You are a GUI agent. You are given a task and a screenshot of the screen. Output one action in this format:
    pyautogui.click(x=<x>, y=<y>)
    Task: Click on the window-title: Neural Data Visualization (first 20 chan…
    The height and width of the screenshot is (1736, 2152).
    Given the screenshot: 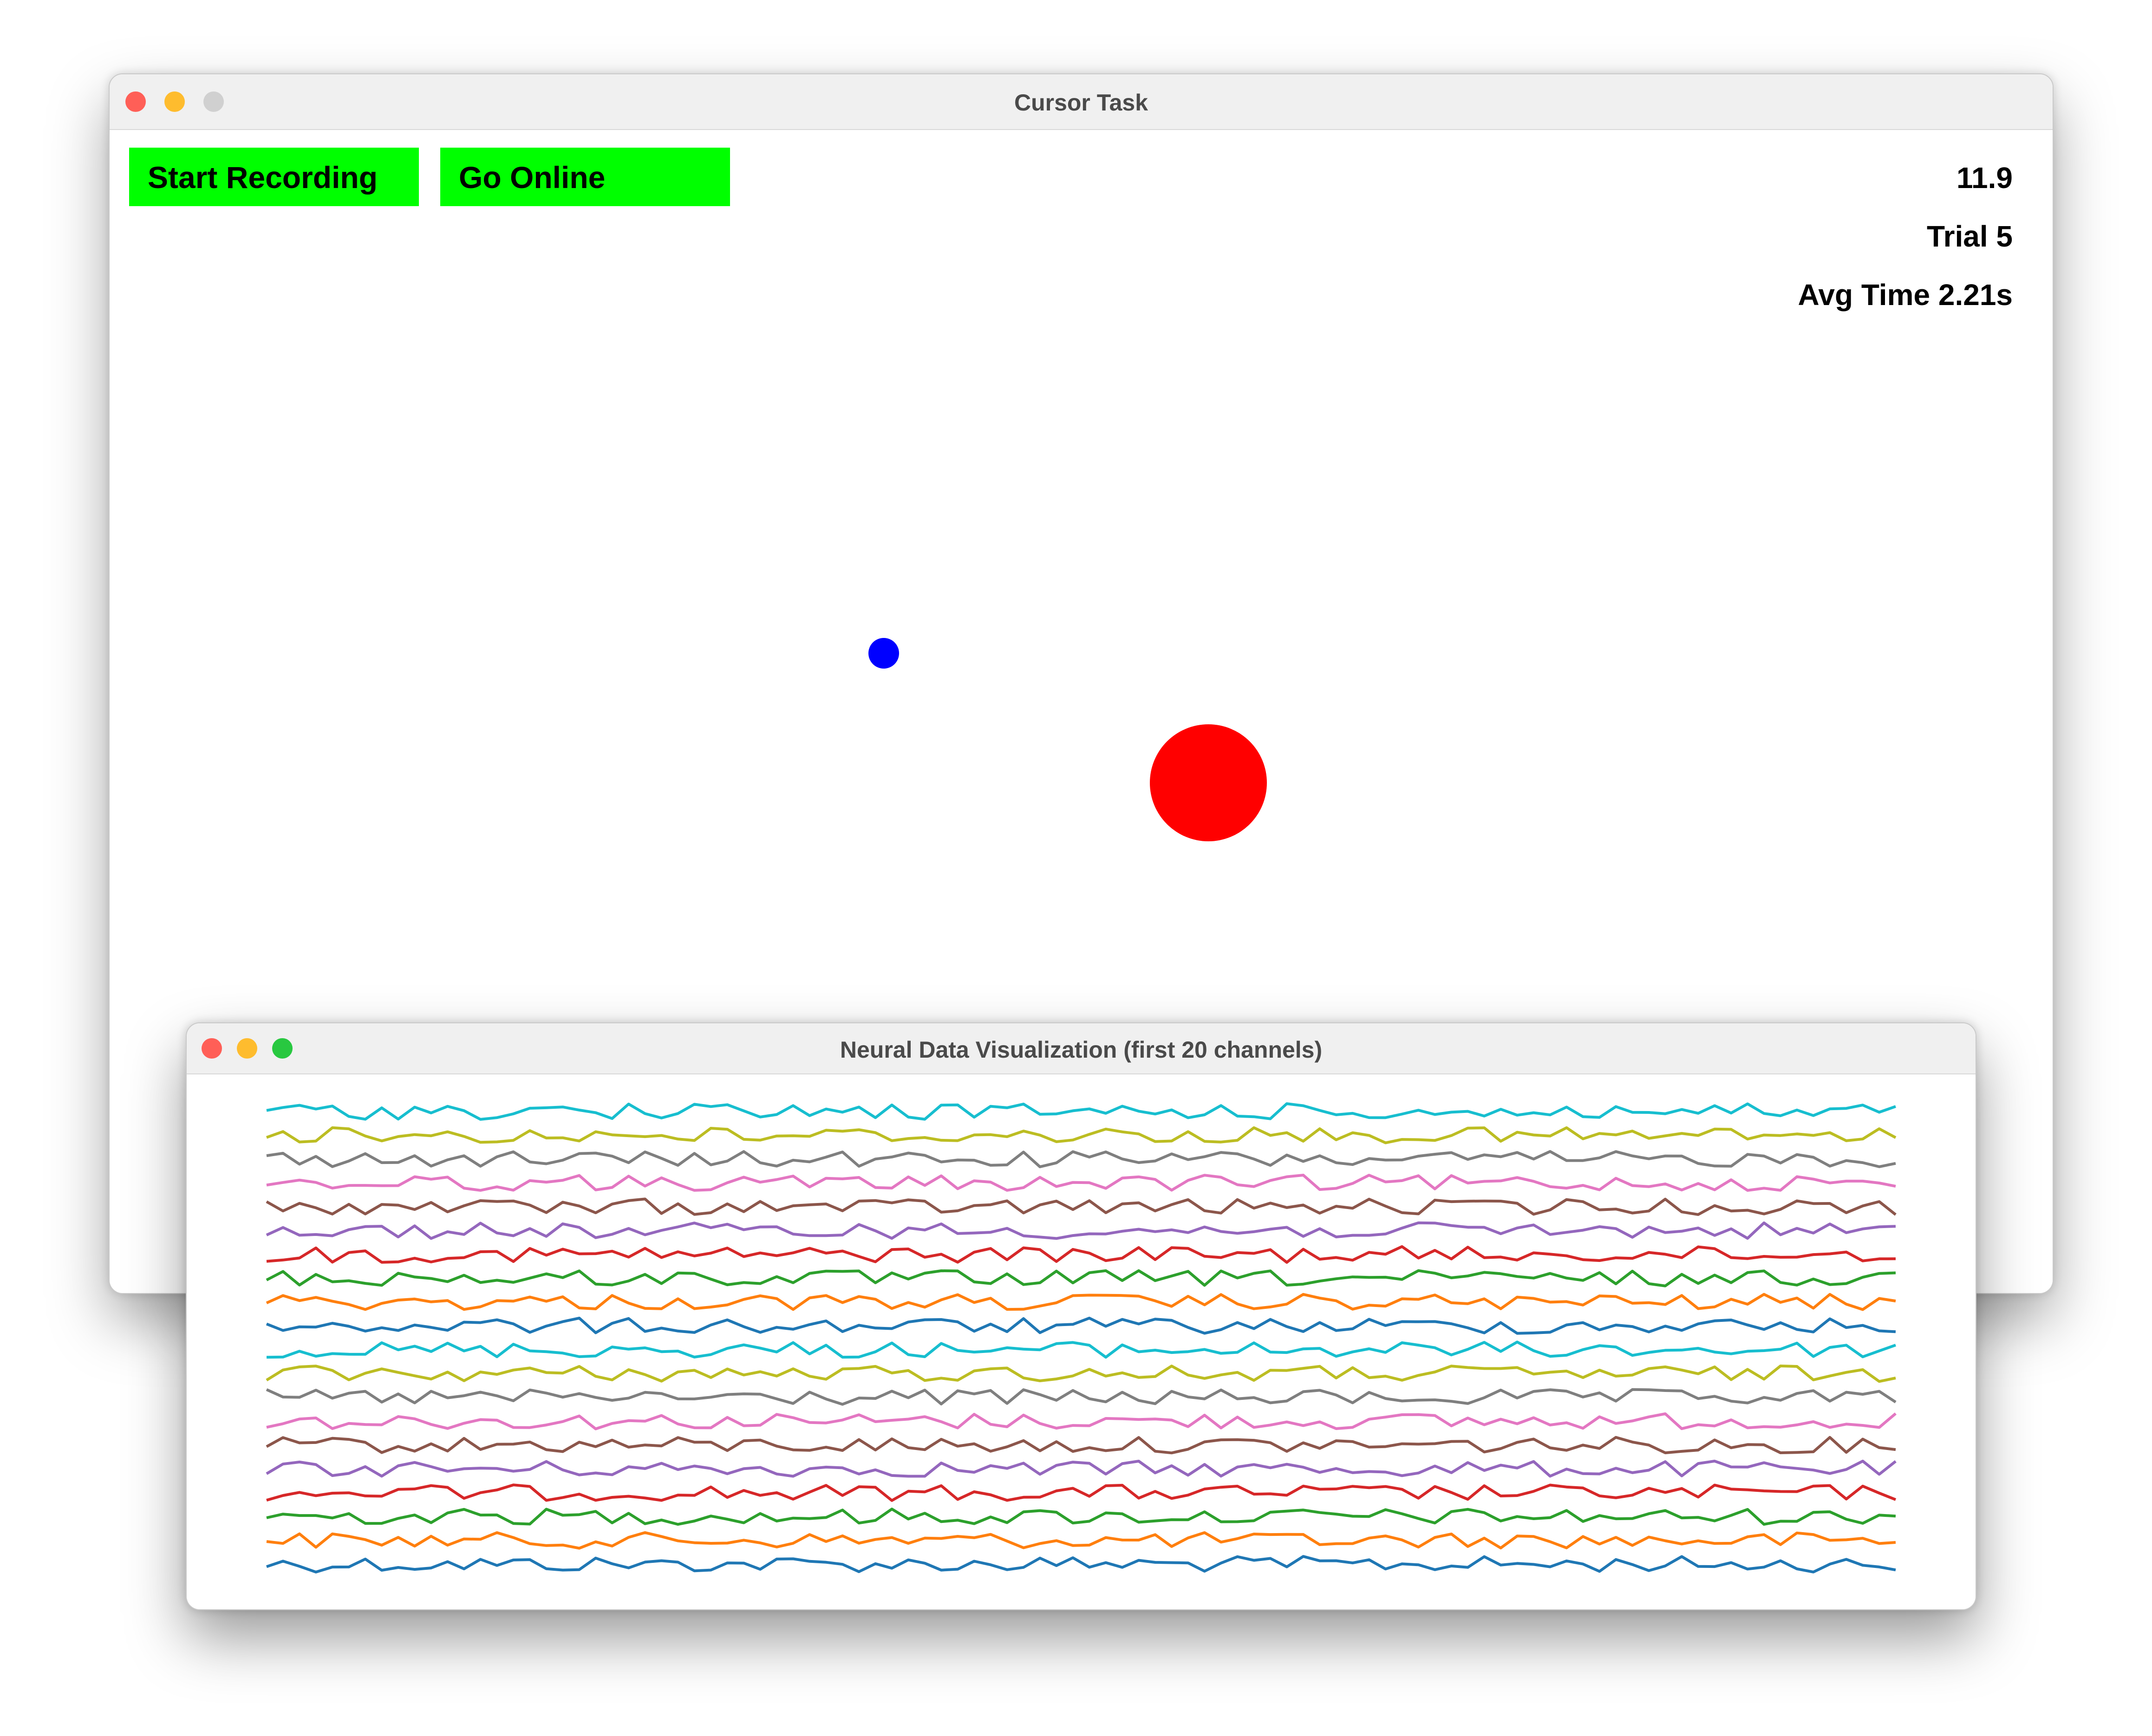 What is the action you would take?
    pyautogui.click(x=1081, y=1050)
    